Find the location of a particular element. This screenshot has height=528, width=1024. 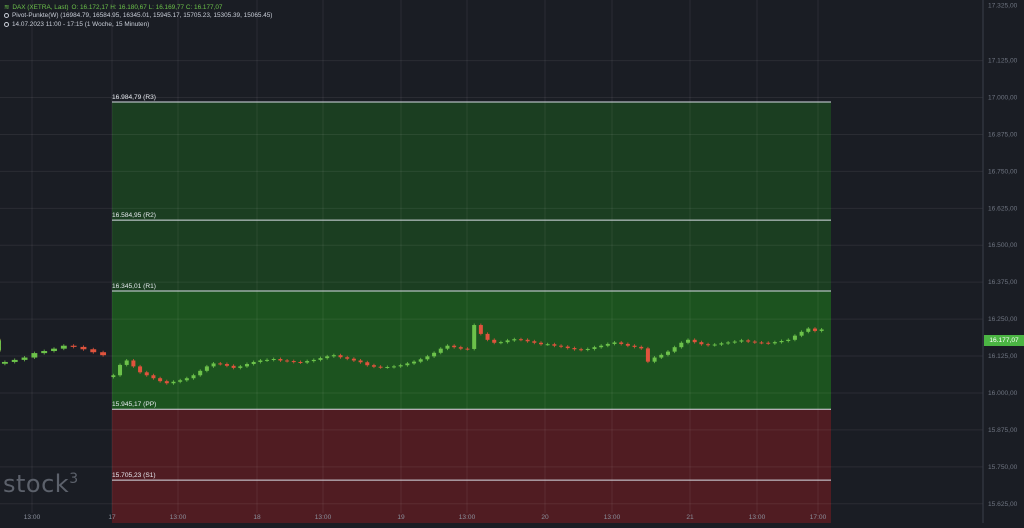

y-tick-label: 15.750,00 is located at coordinates (1003, 467).